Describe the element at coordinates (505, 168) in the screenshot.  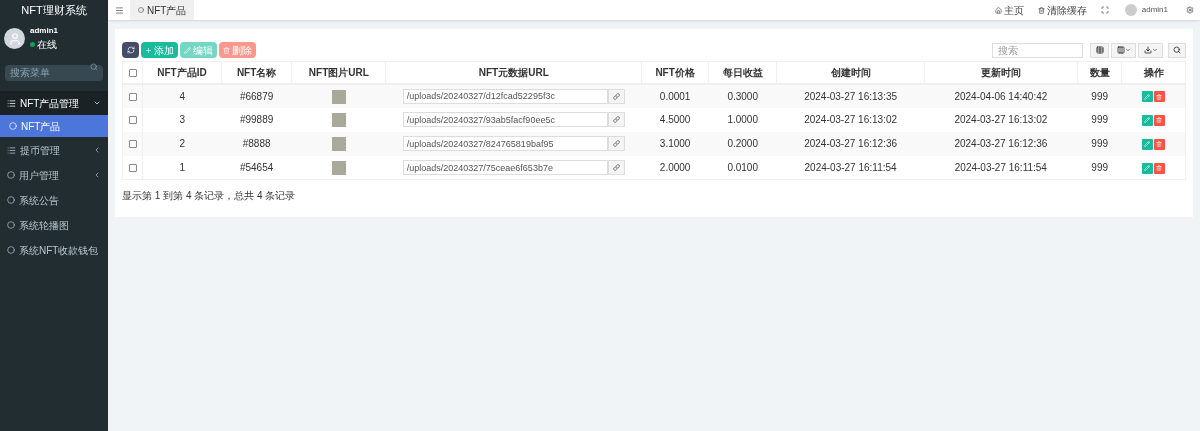
I see `url-field: /uploads/20240327/75ceae6f653b7e` at that location.